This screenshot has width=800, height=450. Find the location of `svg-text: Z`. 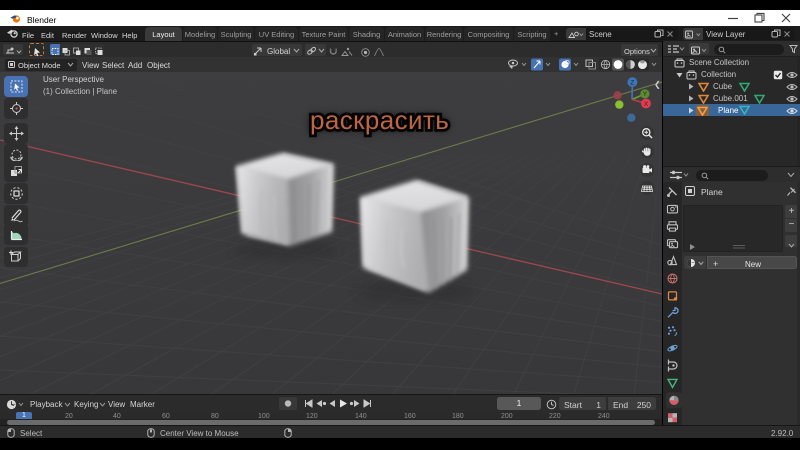

svg-text: Z is located at coordinates (632, 83).